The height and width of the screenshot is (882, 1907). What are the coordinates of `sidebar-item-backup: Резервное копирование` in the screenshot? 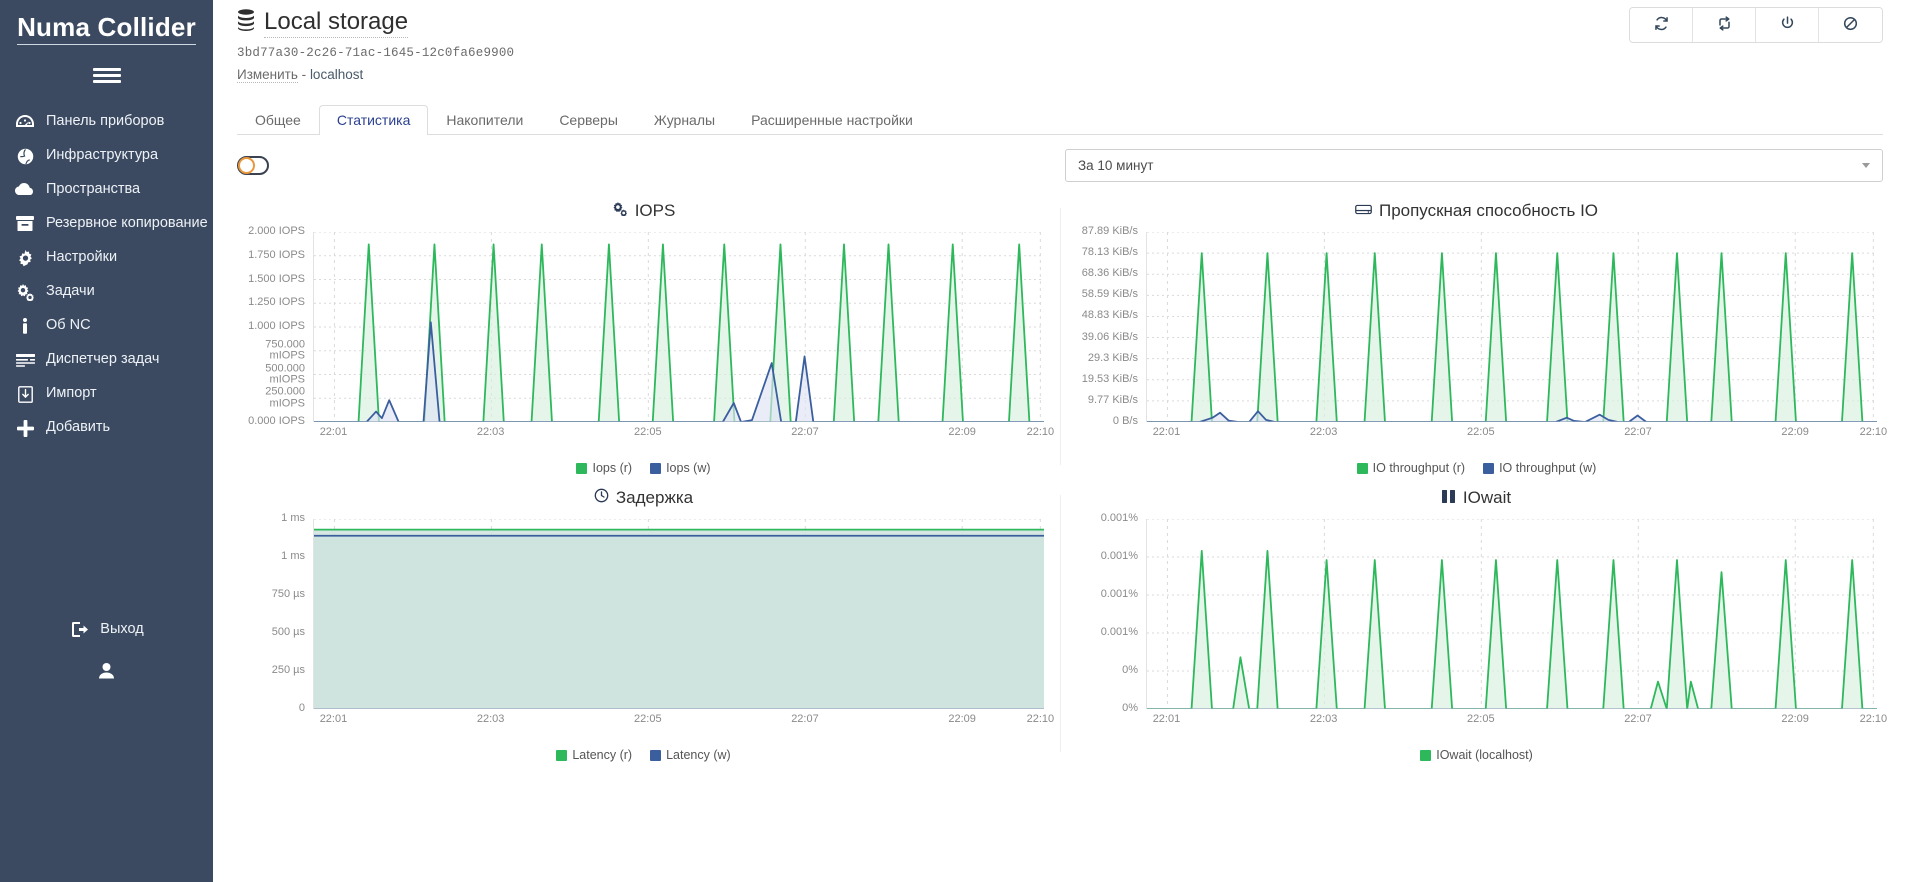 It's located at (106, 224).